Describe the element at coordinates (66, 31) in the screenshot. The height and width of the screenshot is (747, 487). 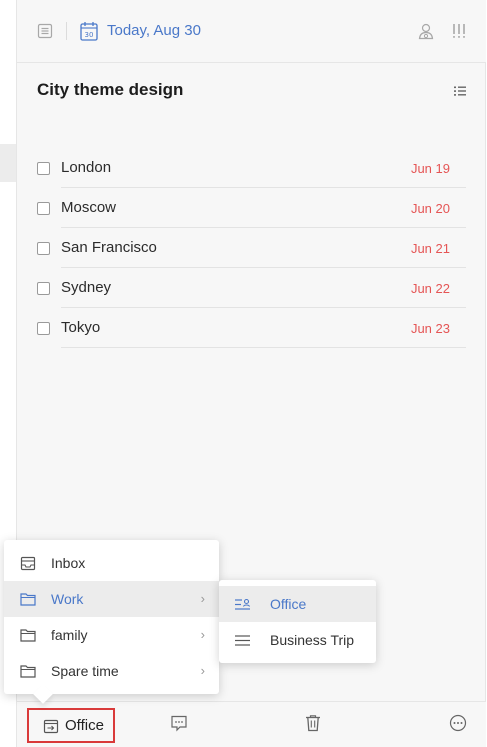
I see `header-divider` at that location.